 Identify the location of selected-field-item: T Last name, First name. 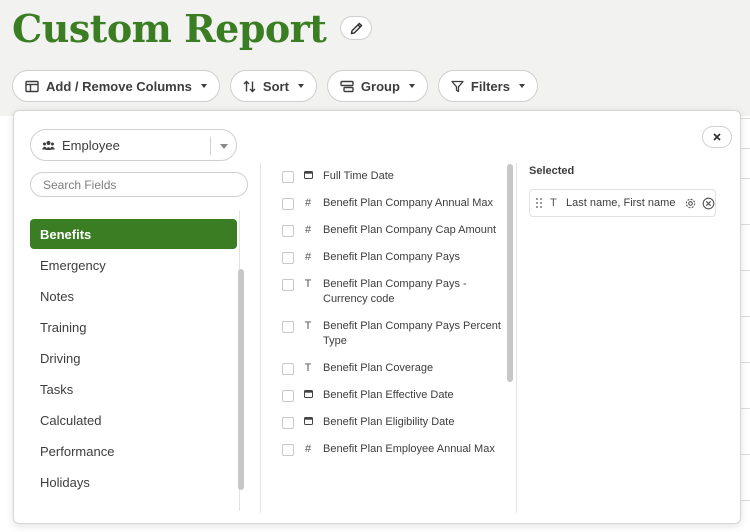
(622, 203).